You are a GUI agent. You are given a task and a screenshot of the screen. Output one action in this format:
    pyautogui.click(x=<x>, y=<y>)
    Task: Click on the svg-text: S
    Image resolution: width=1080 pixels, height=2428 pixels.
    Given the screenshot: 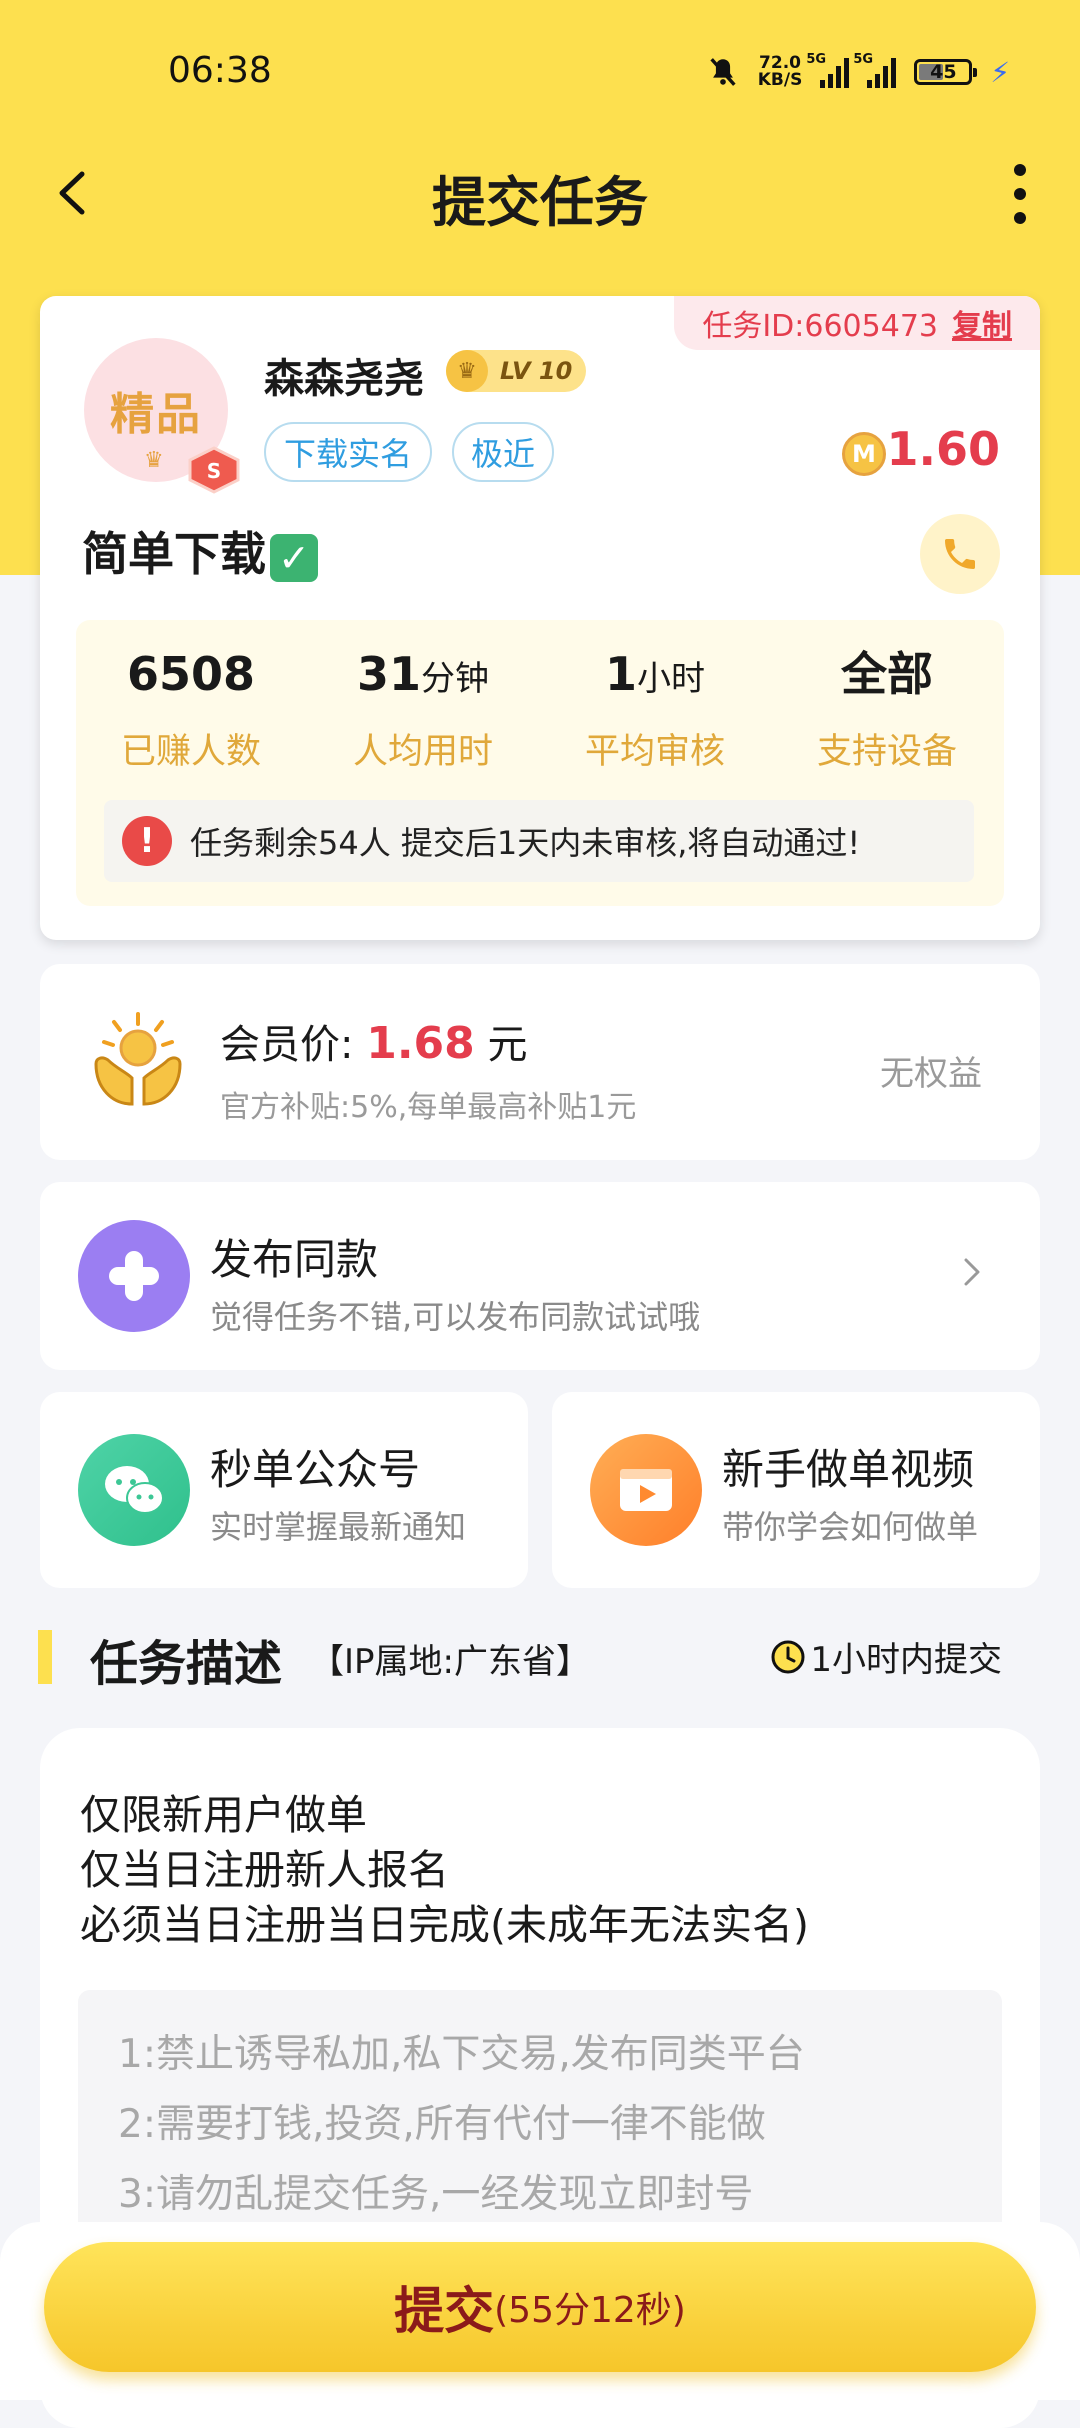 What is the action you would take?
    pyautogui.click(x=214, y=471)
    